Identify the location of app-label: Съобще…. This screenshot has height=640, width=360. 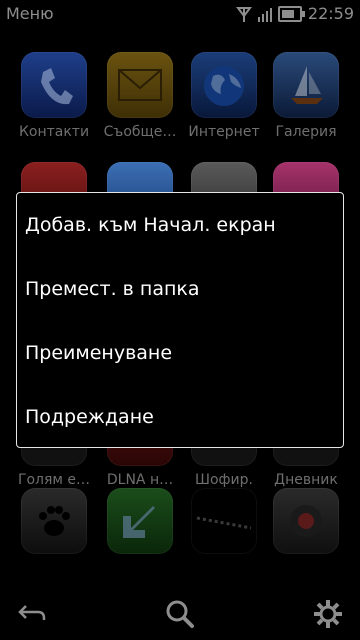
(140, 132).